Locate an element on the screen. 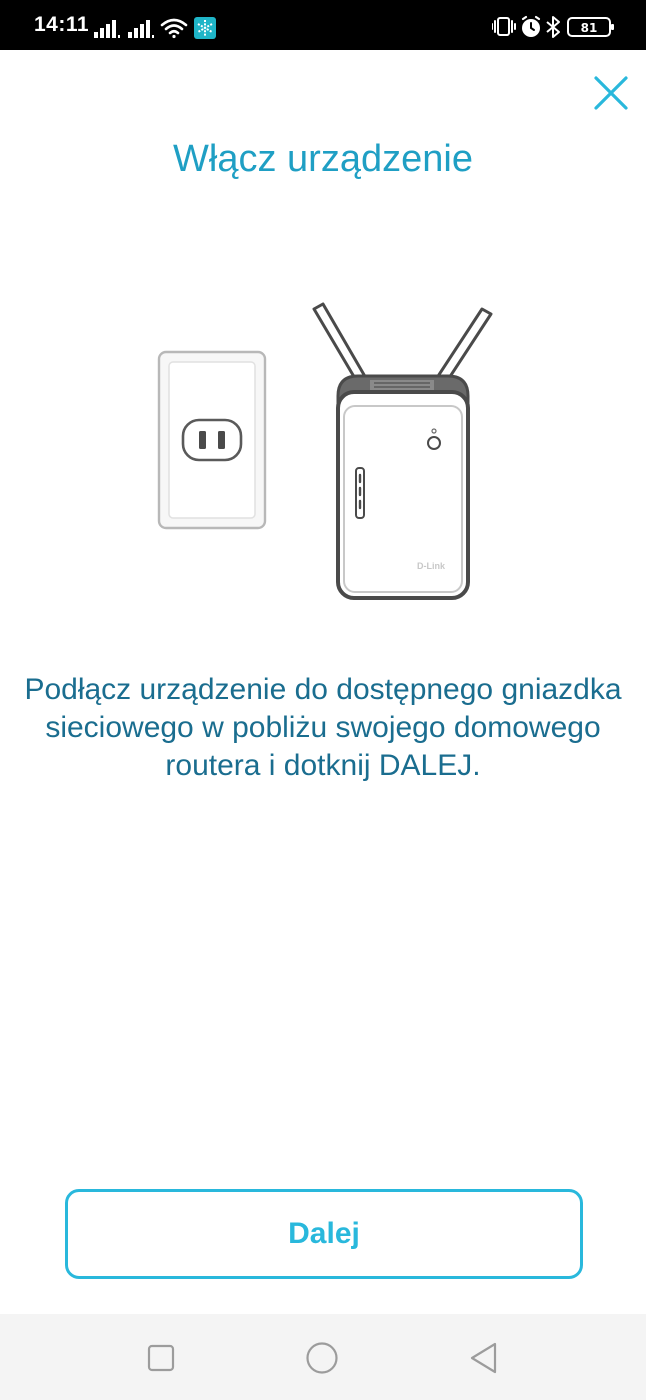 This screenshot has height=1400, width=646. home-button is located at coordinates (322, 1358).